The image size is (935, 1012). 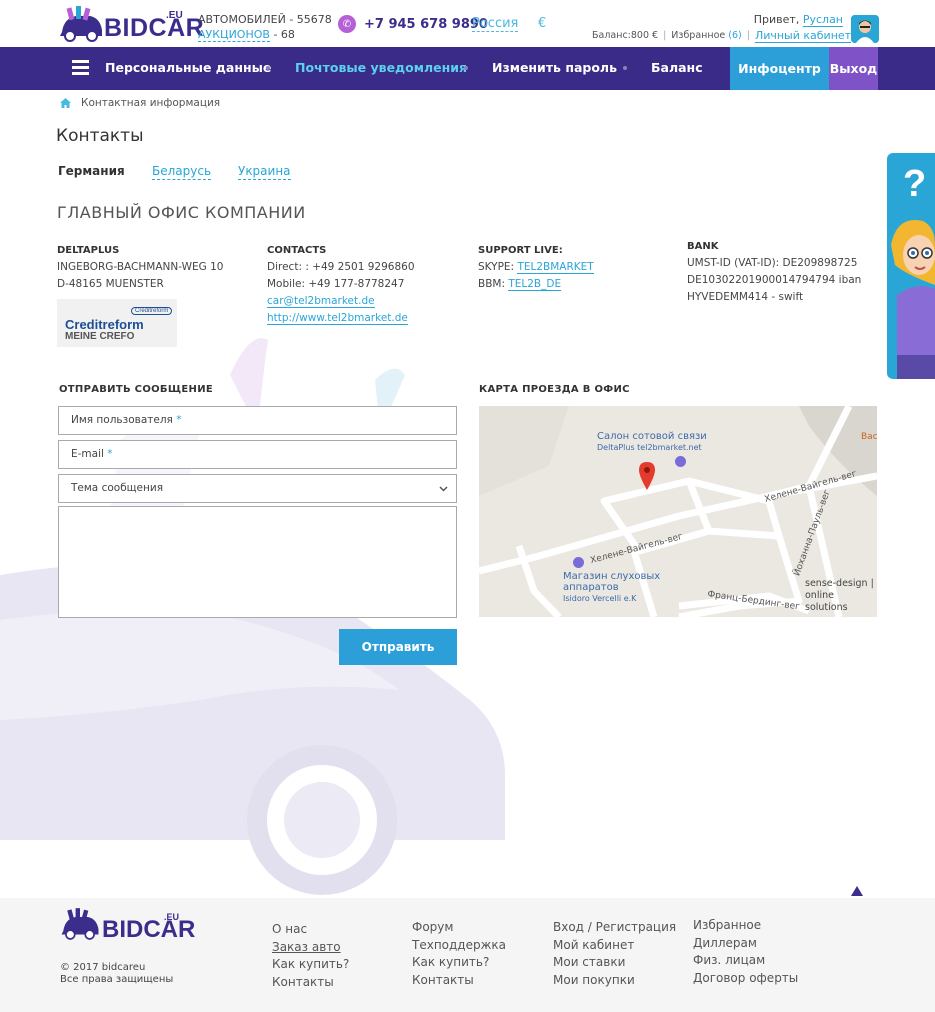 I want to click on mobile-phone: Mobile: +49 177-8778247, so click(x=336, y=284).